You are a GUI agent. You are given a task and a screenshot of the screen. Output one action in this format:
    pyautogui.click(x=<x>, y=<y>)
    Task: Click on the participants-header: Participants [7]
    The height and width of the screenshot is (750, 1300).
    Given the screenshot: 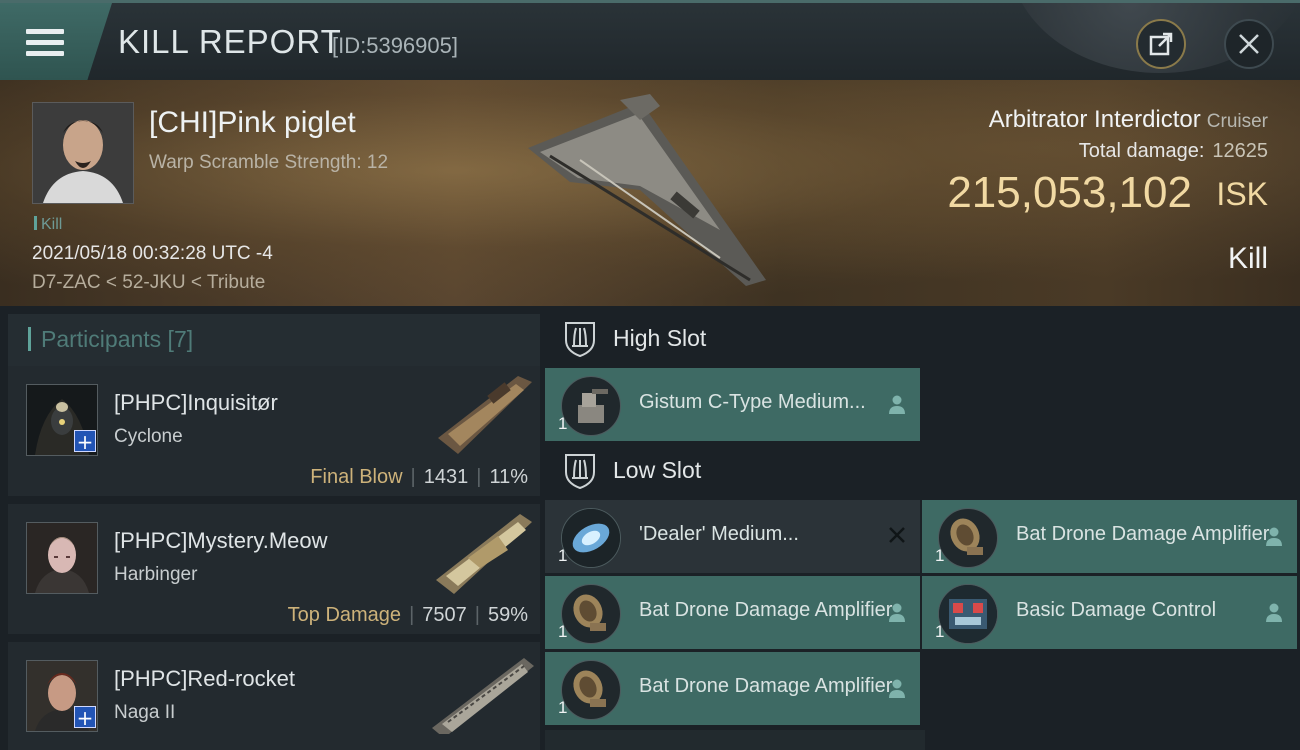 What is the action you would take?
    pyautogui.click(x=274, y=340)
    